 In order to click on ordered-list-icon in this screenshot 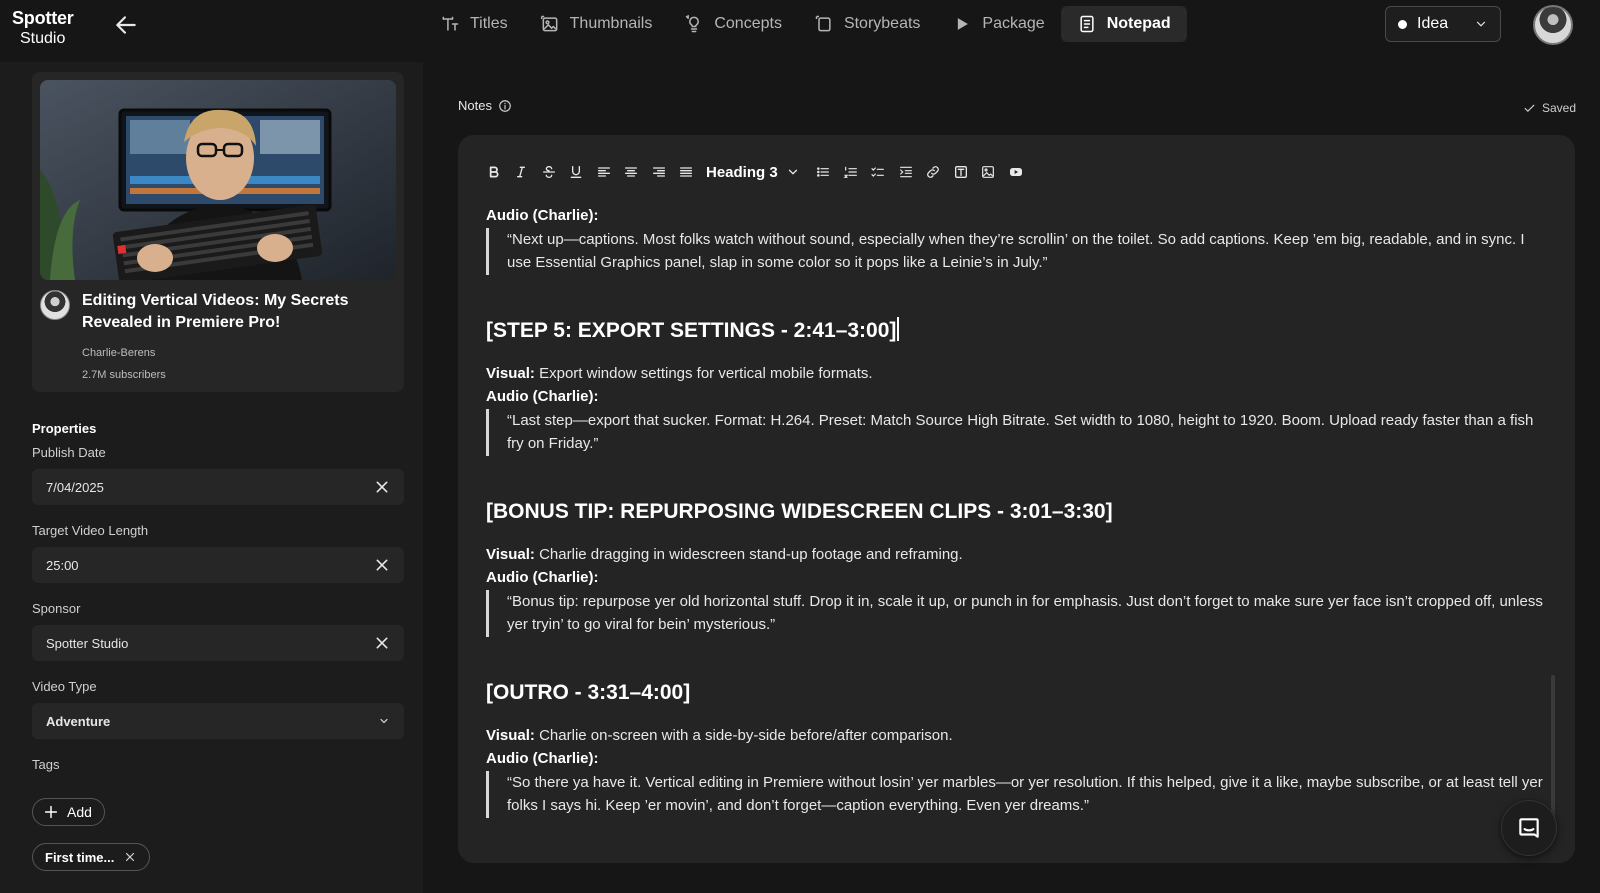, I will do `click(850, 172)`.